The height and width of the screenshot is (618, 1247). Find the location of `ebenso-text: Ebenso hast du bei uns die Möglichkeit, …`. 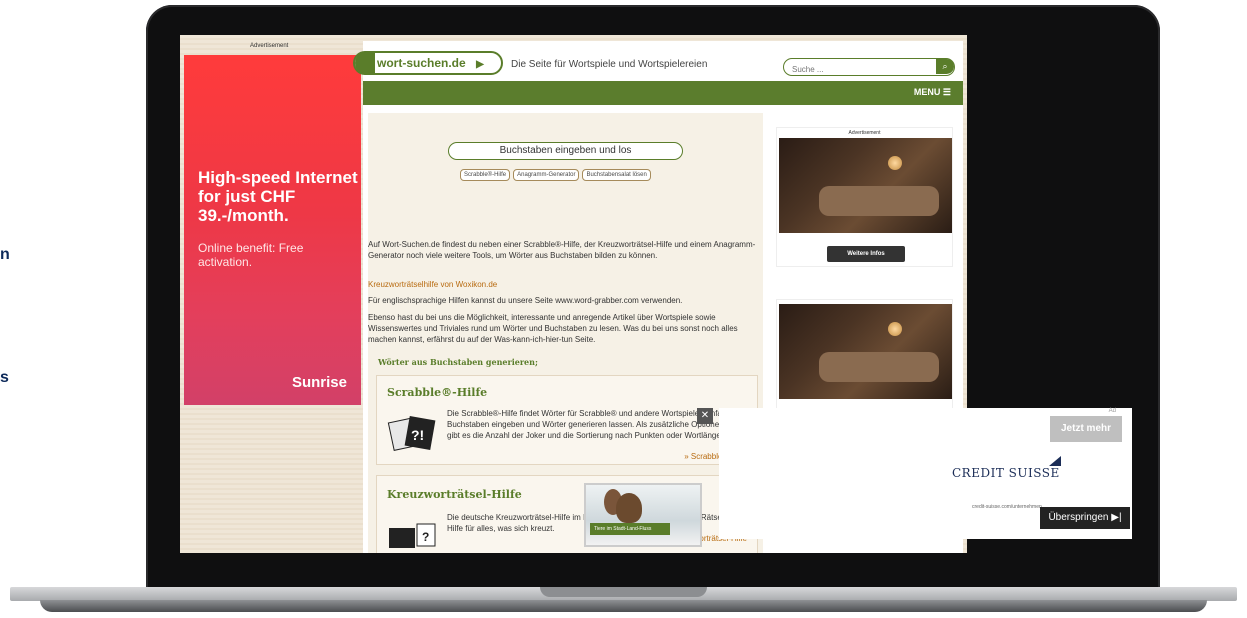

ebenso-text: Ebenso hast du bei uns die Möglichkeit, … is located at coordinates (553, 328).